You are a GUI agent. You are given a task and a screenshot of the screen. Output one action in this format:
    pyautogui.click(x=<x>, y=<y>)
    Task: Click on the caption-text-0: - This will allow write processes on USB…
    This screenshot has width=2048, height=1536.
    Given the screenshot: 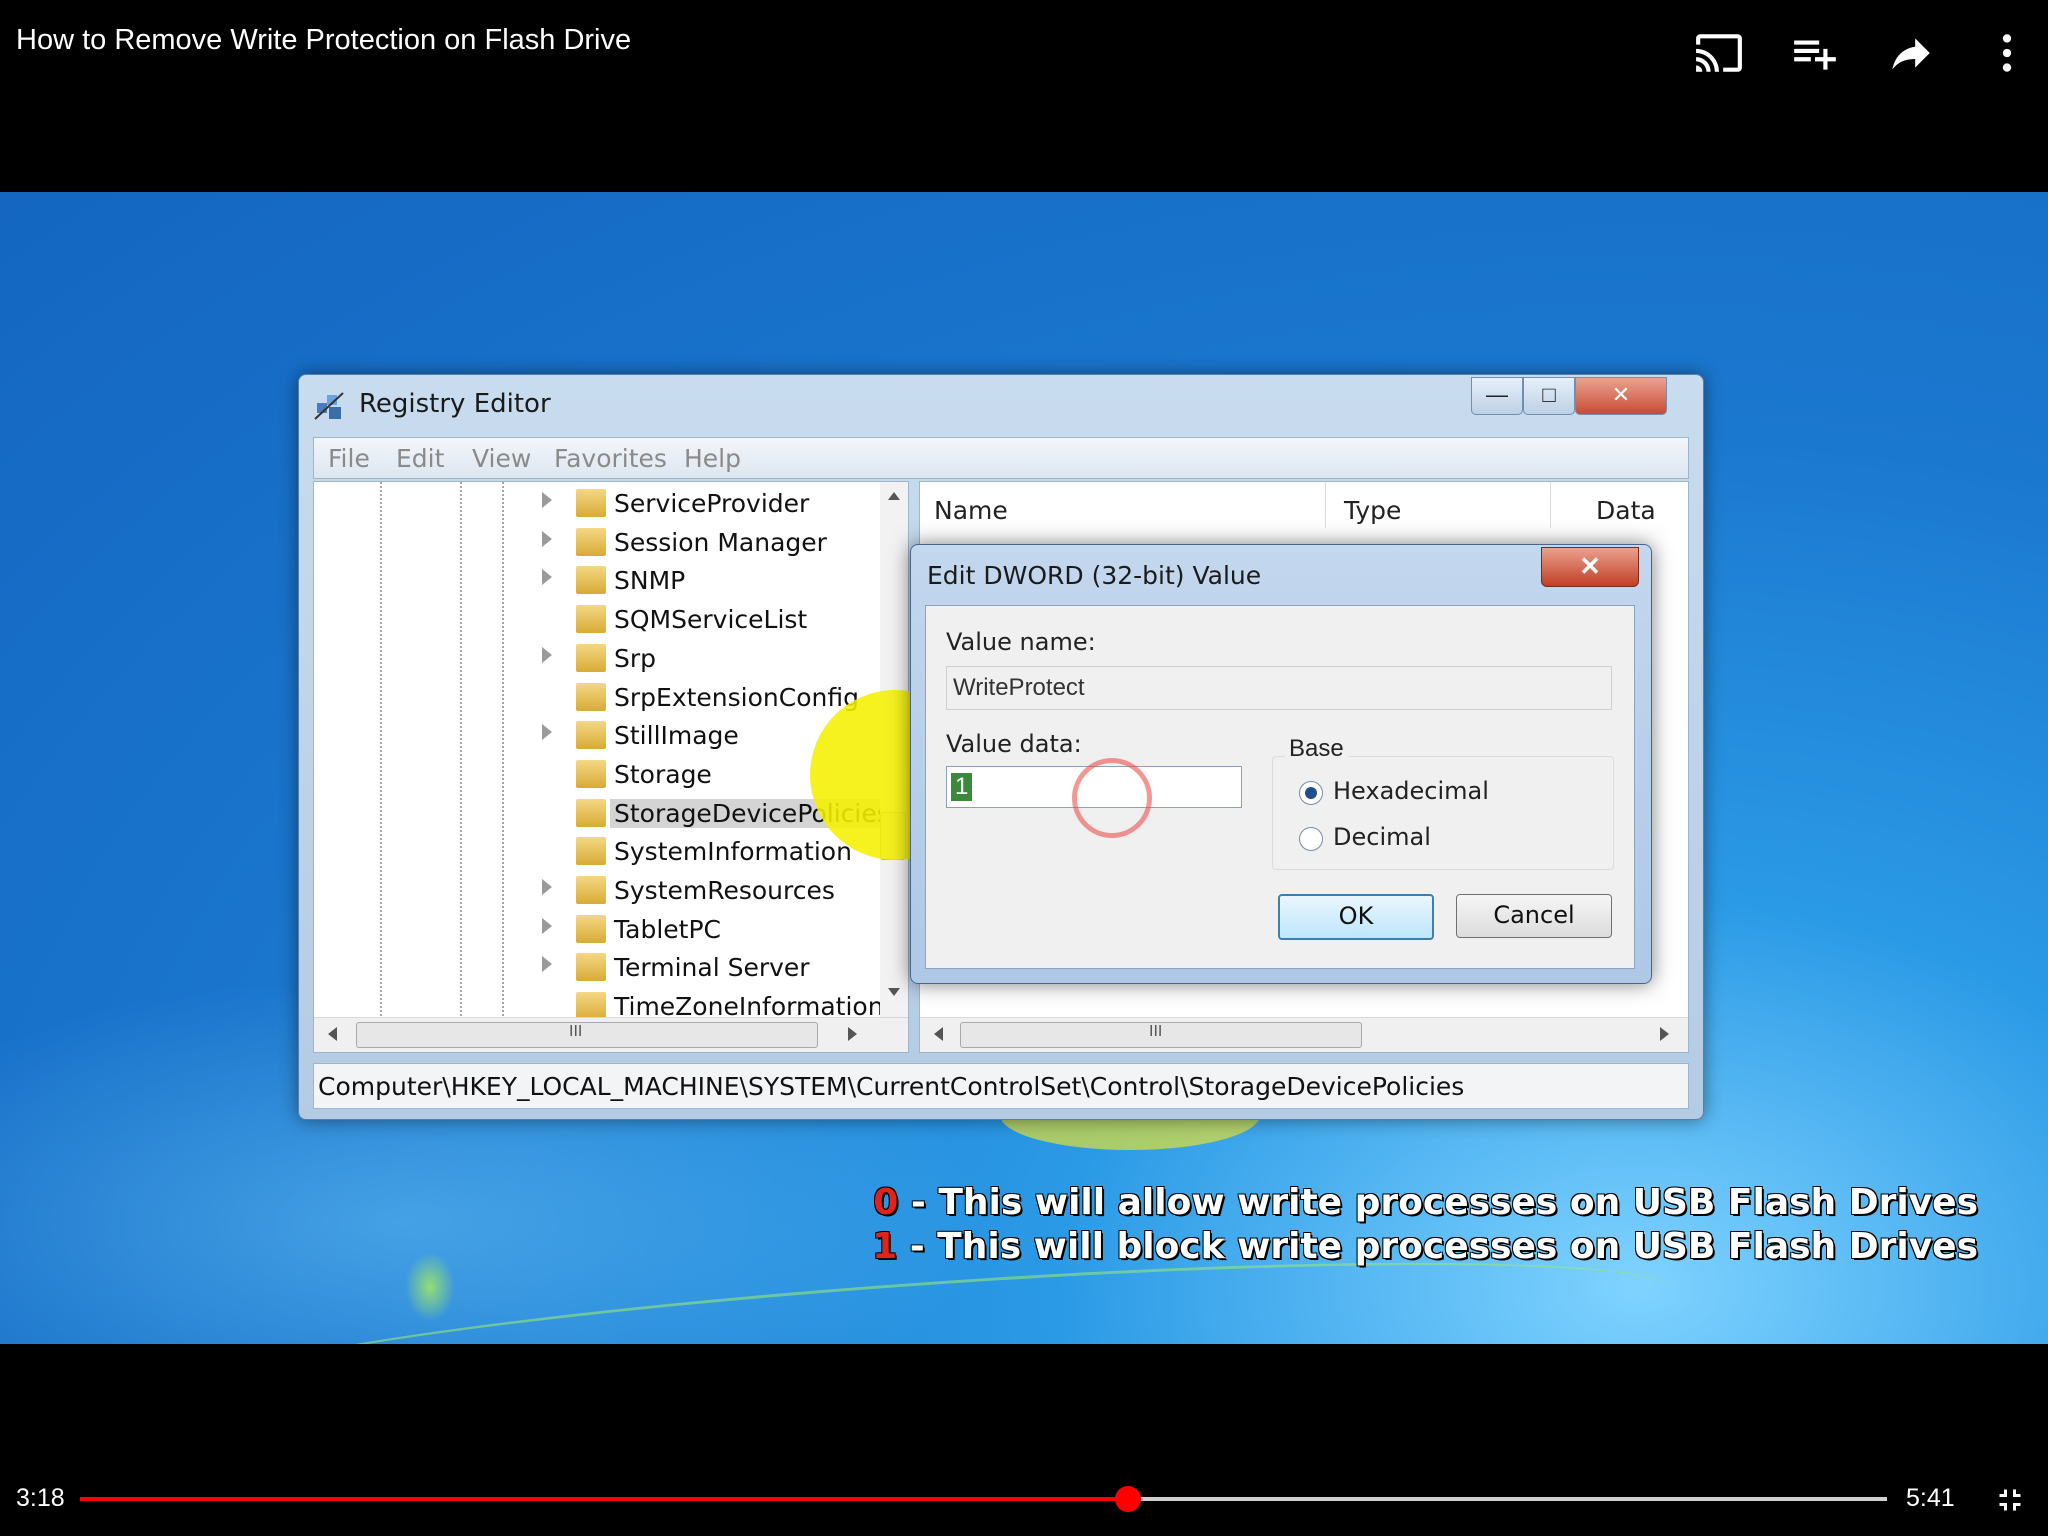 What is the action you would take?
    pyautogui.click(x=1438, y=1202)
    